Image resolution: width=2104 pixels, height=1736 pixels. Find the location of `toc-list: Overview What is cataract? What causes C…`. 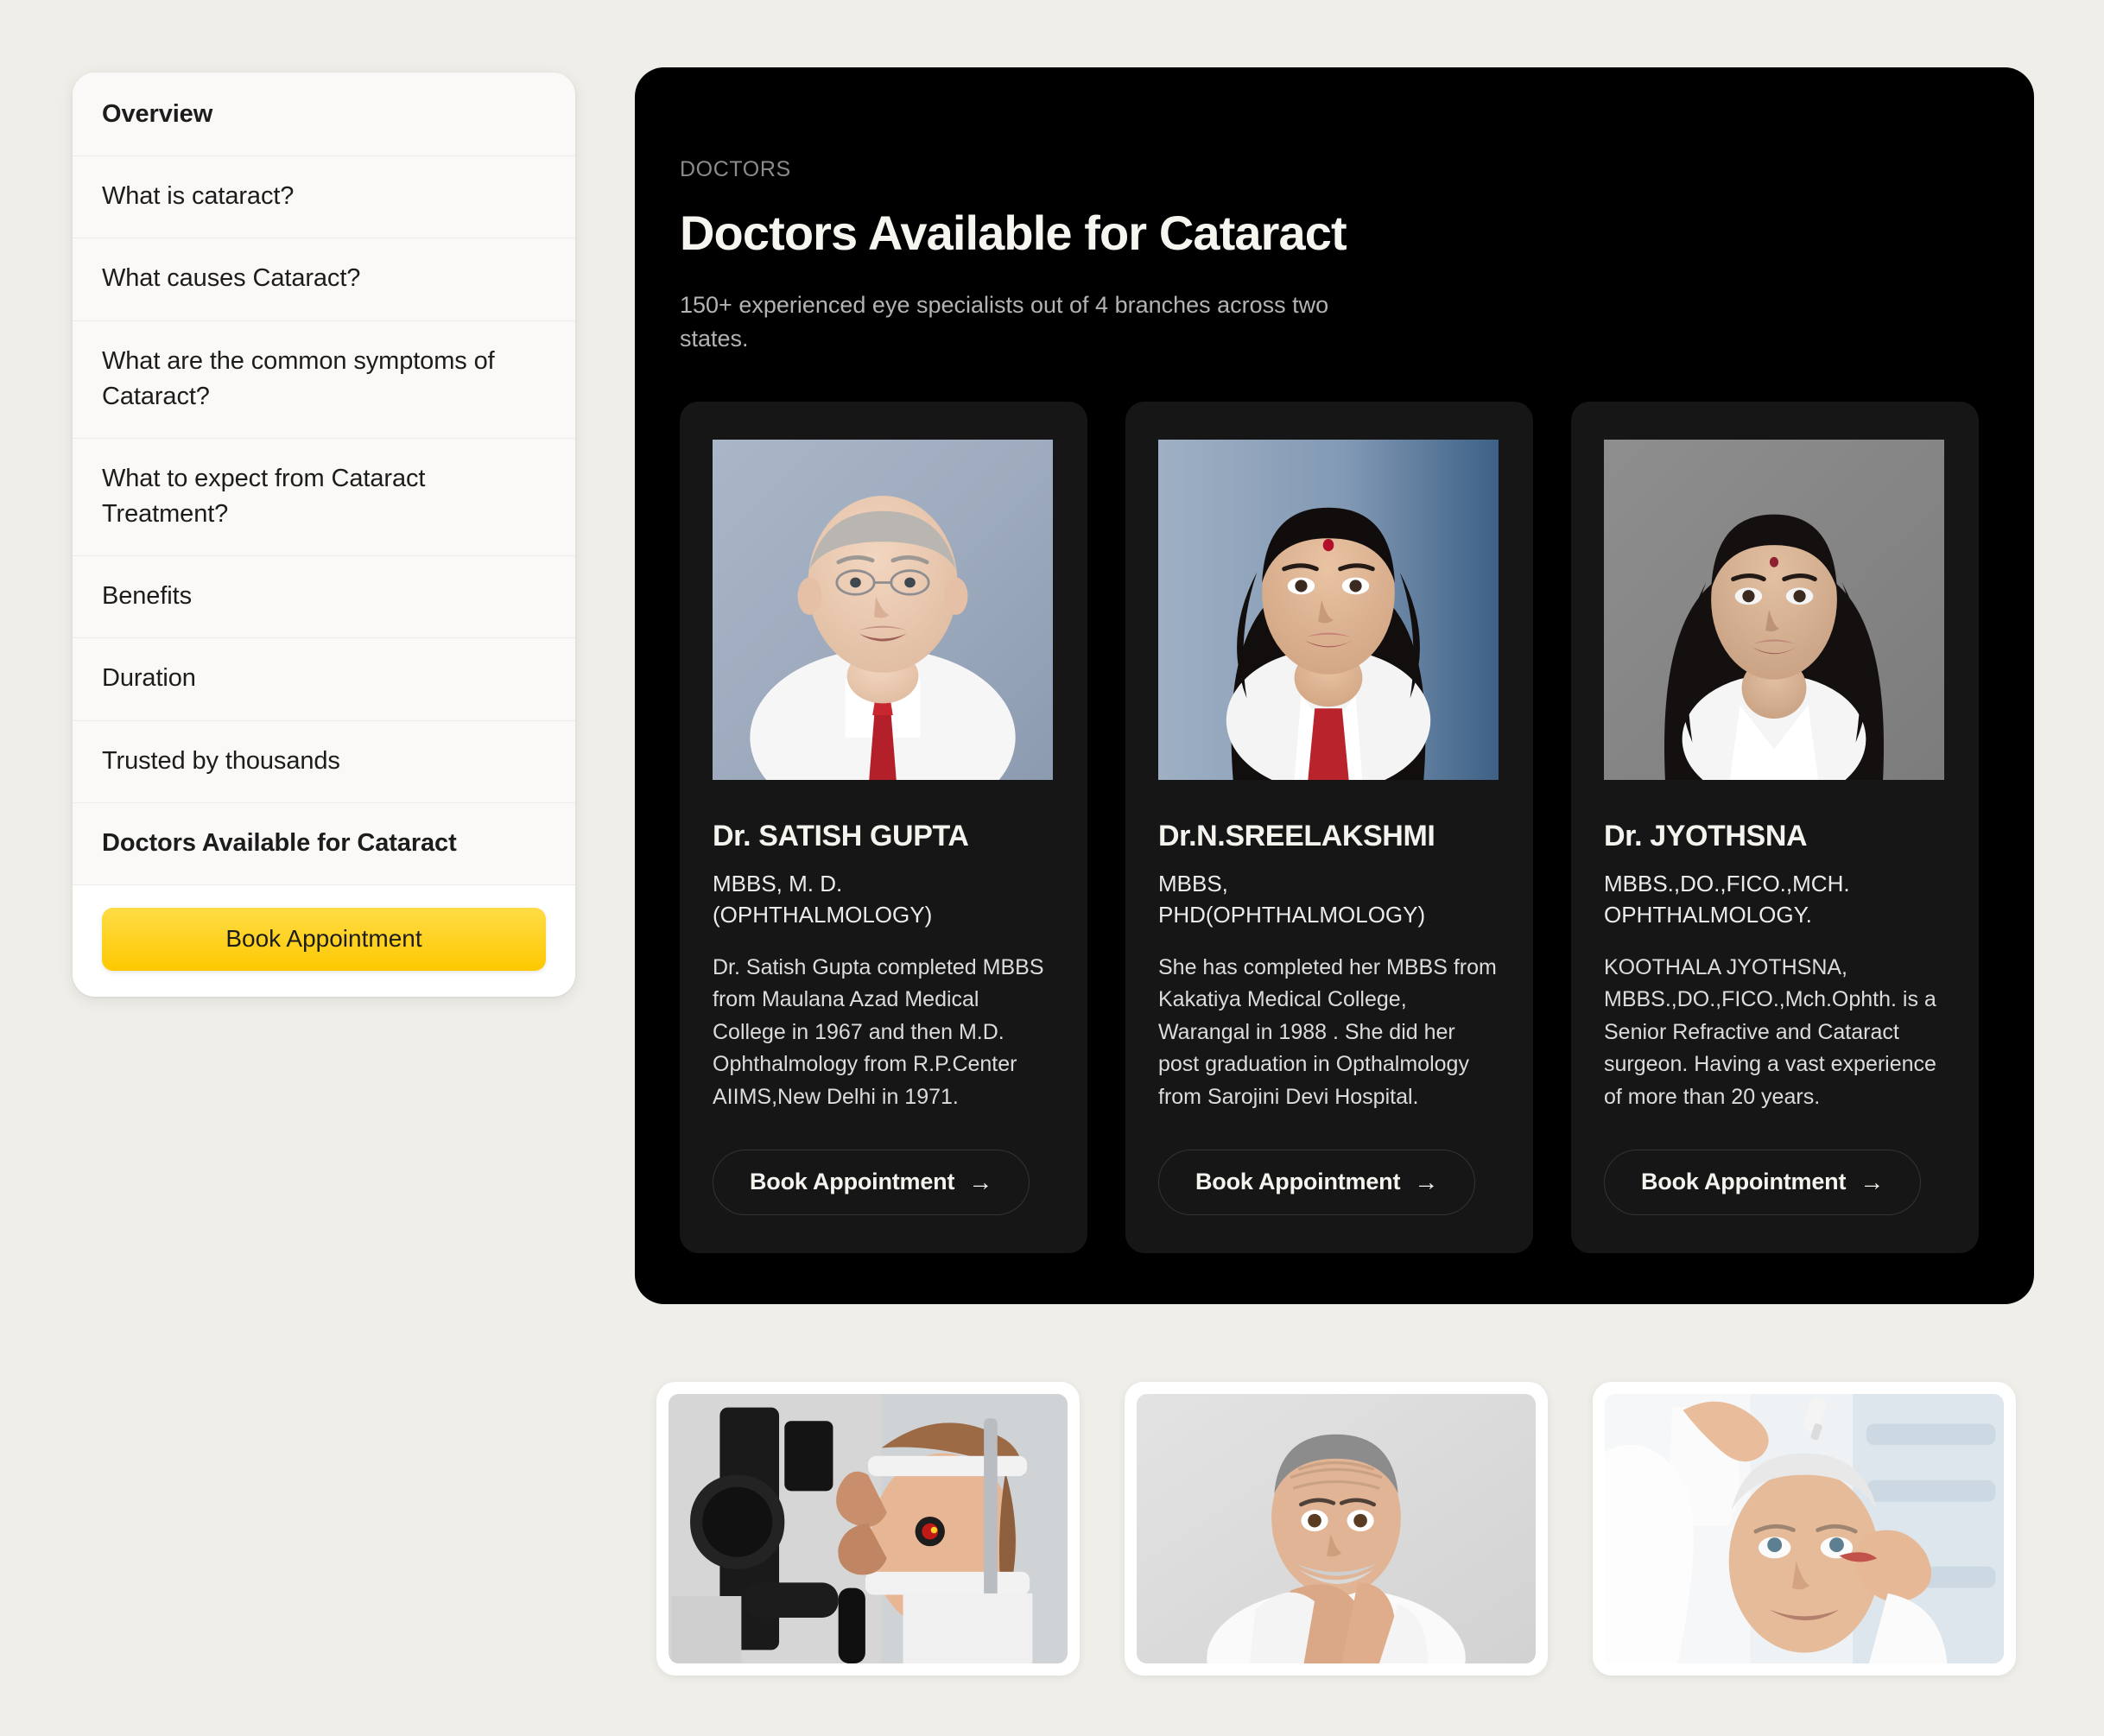

toc-list: Overview What is cataract? What causes C… is located at coordinates (324, 479).